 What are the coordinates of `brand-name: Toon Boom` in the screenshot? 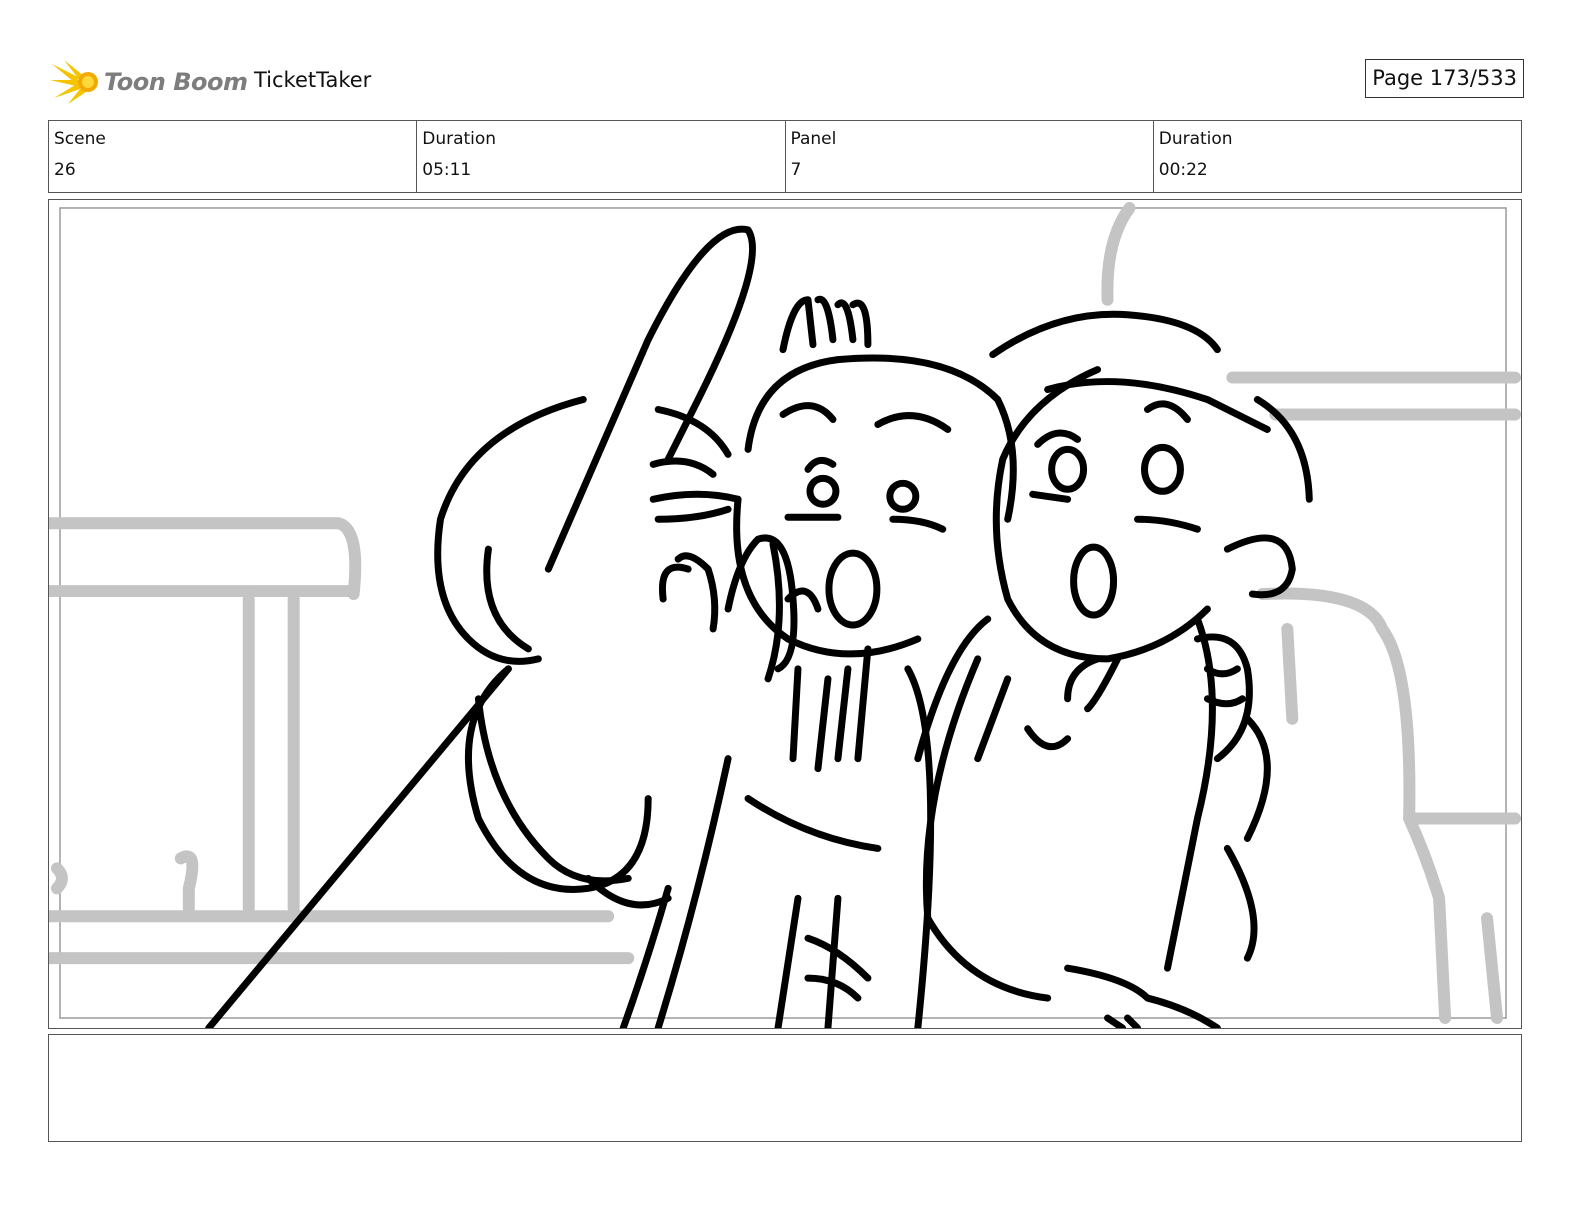 It's located at (176, 82).